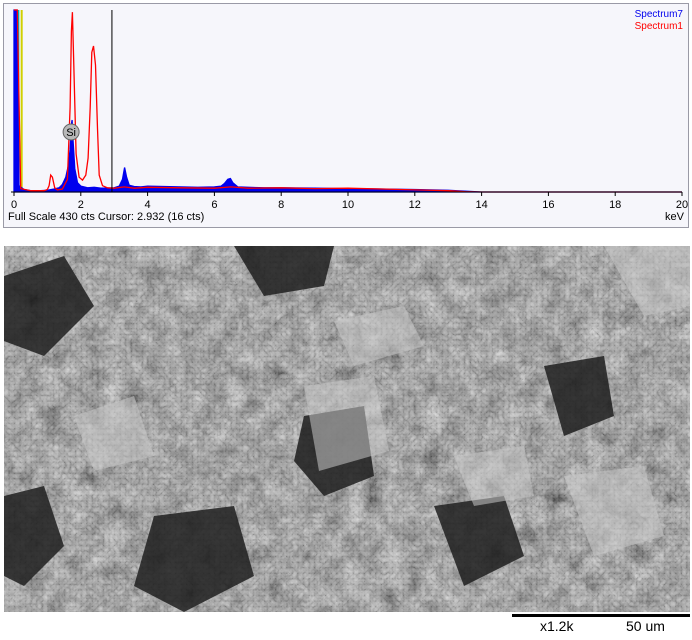  What do you see at coordinates (148, 205) in the screenshot?
I see `x-tick-label: 4` at bounding box center [148, 205].